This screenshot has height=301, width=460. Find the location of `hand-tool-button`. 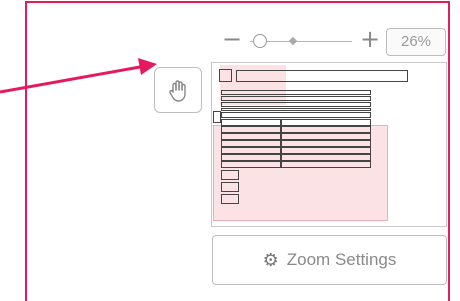

hand-tool-button is located at coordinates (178, 90).